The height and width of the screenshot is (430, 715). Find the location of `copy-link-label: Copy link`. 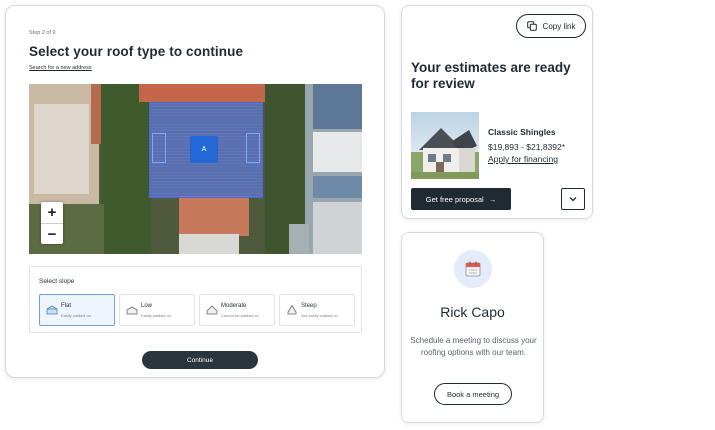

copy-link-label: Copy link is located at coordinates (559, 26).